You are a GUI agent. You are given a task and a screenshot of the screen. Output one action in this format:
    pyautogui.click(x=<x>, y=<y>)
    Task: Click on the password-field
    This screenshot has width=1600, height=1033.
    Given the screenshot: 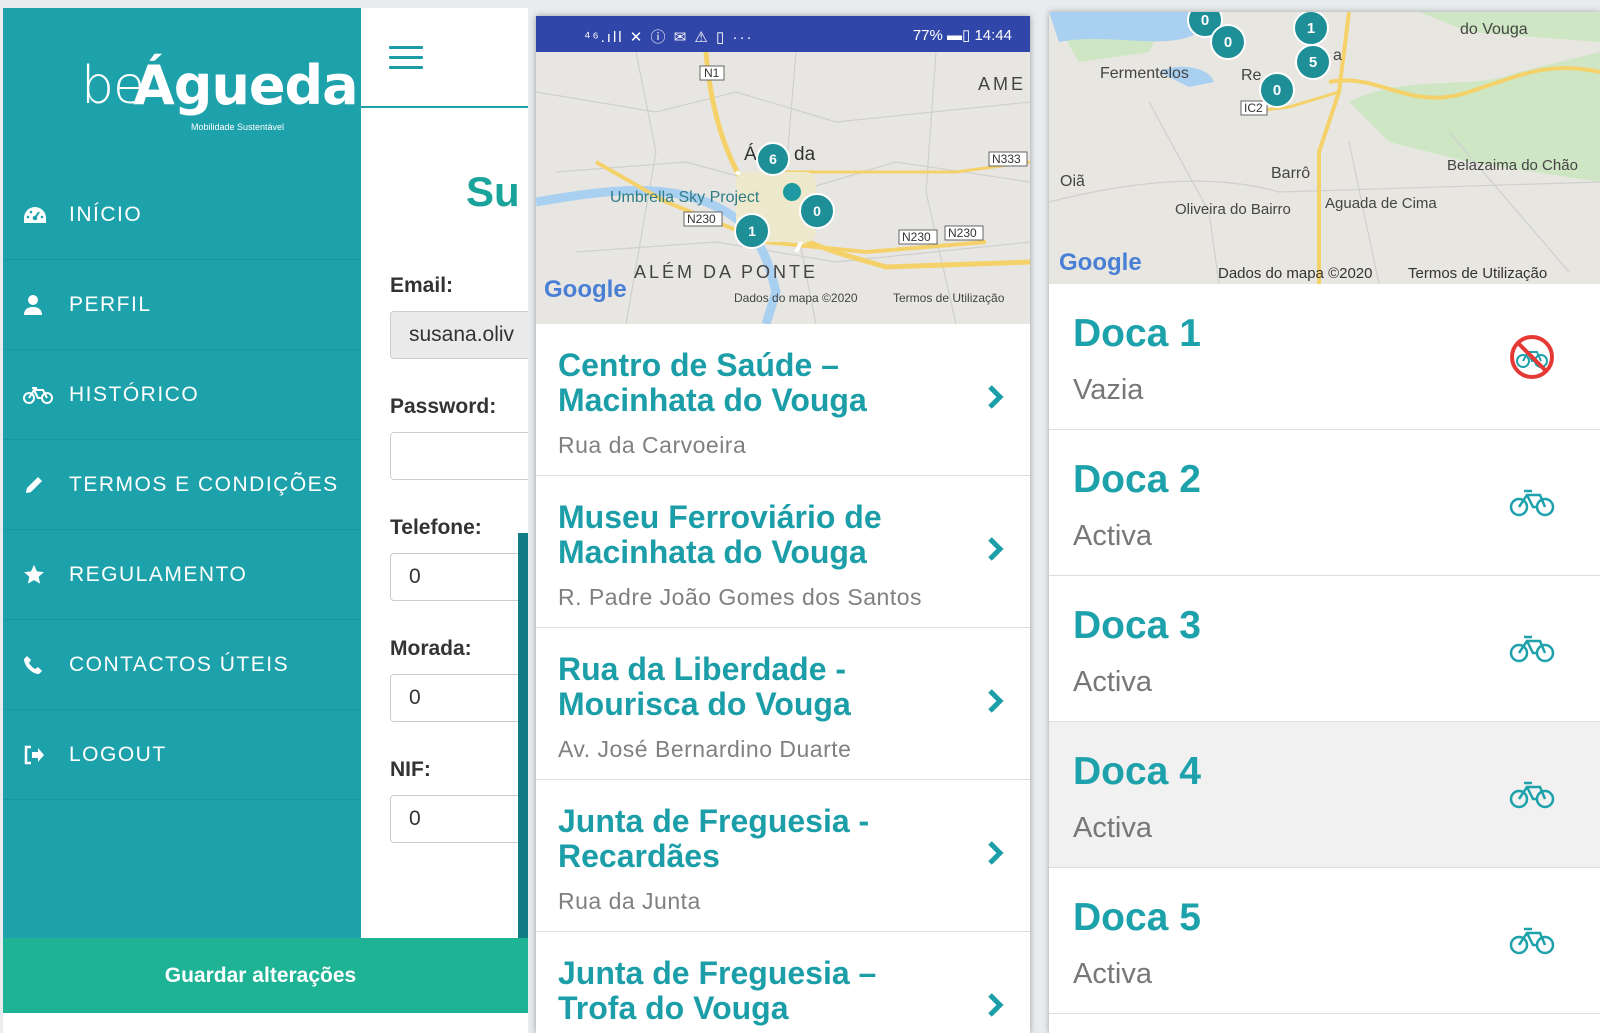 What is the action you would take?
    pyautogui.click(x=459, y=456)
    